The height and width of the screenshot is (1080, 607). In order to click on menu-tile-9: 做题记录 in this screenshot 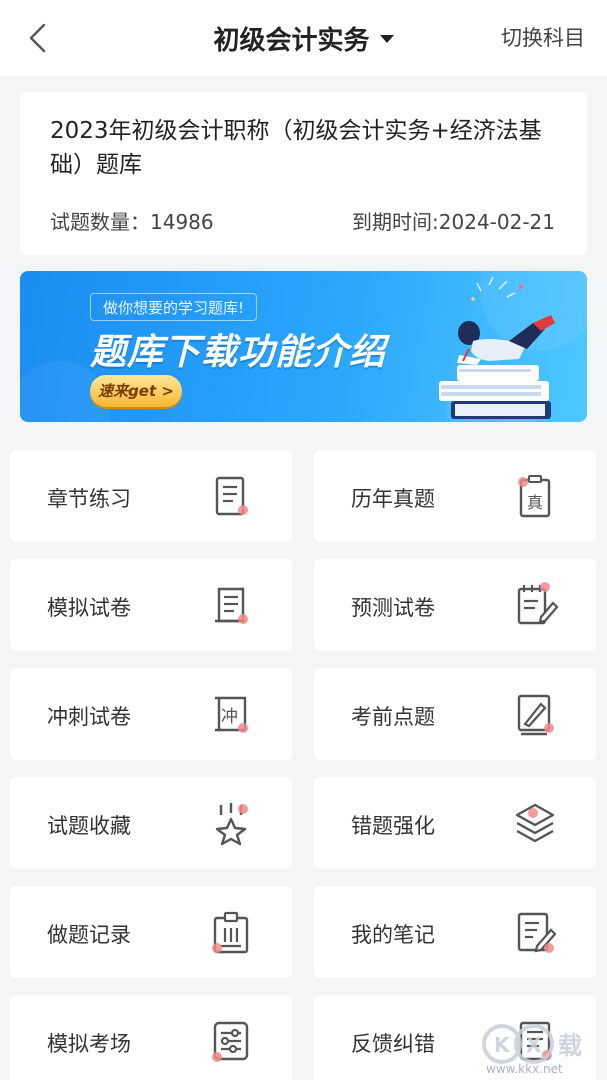, I will do `click(151, 932)`.